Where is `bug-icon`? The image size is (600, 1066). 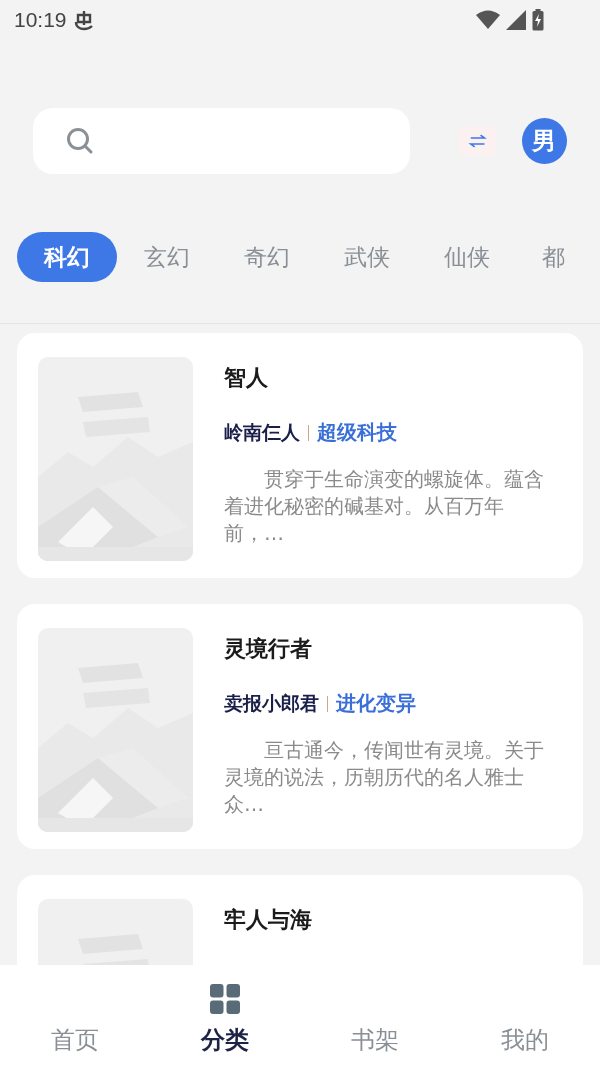
bug-icon is located at coordinates (83, 20).